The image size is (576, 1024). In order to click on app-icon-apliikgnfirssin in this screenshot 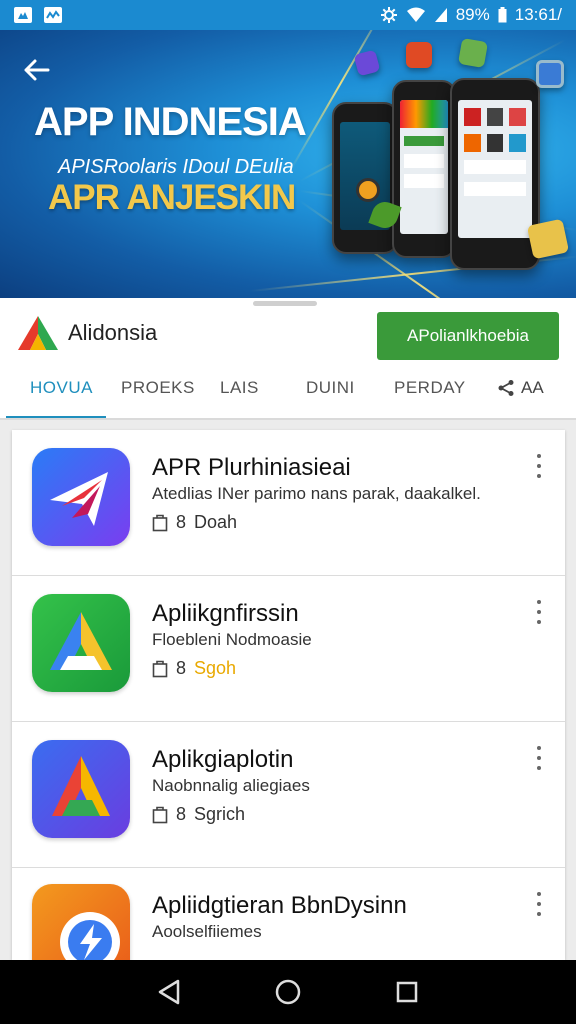, I will do `click(81, 643)`.